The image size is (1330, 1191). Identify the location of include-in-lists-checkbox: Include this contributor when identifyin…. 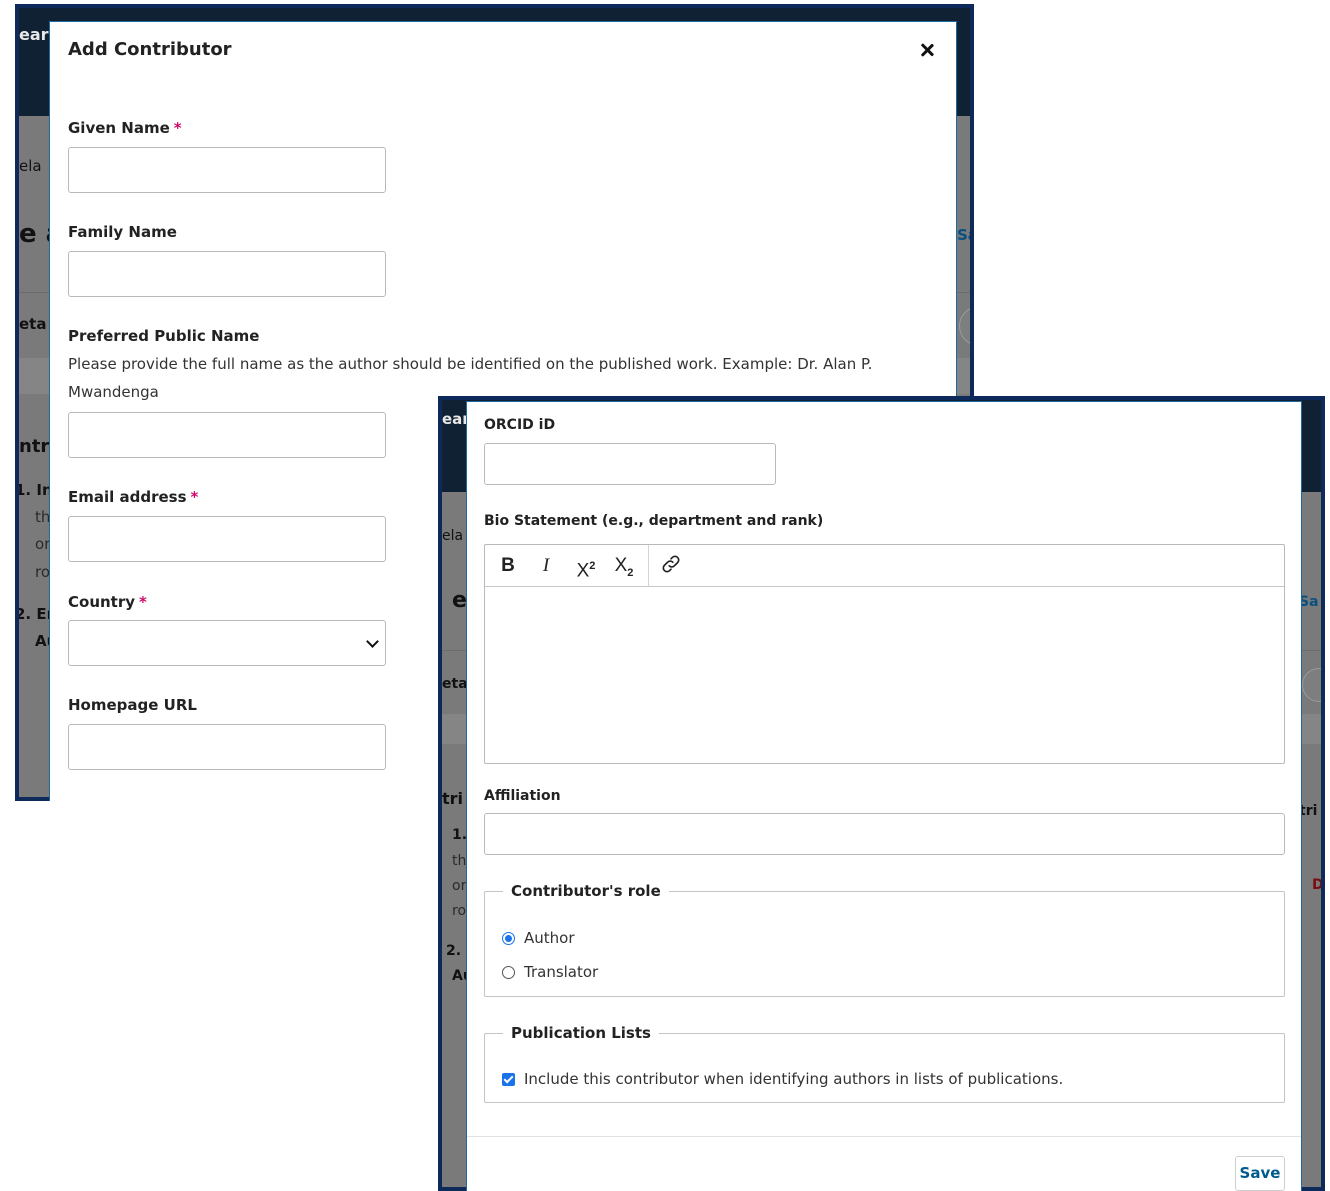
(782, 1079).